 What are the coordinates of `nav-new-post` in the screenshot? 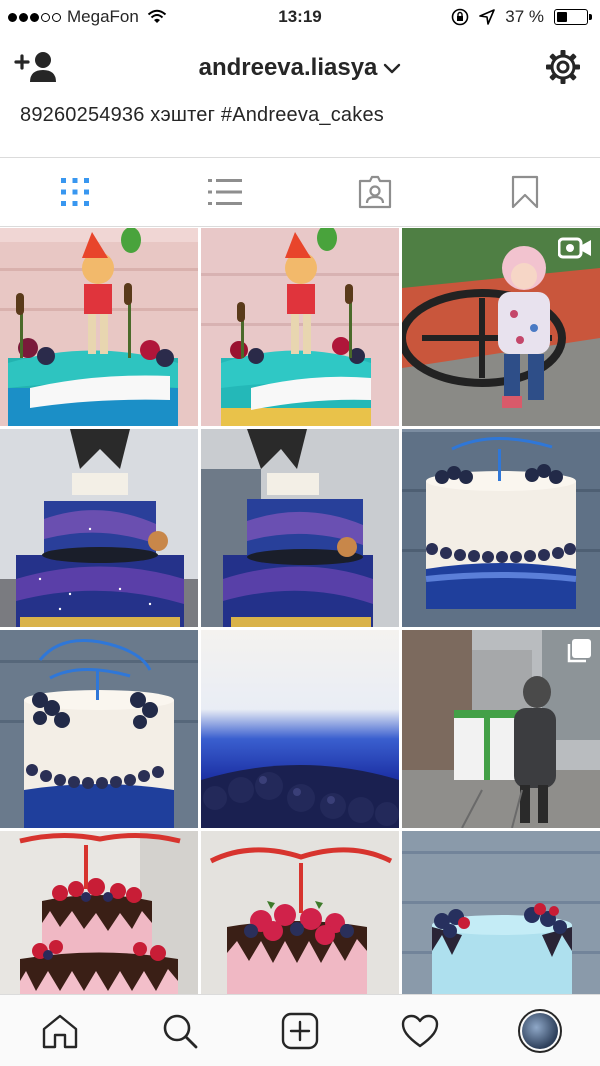 It's located at (300, 1031).